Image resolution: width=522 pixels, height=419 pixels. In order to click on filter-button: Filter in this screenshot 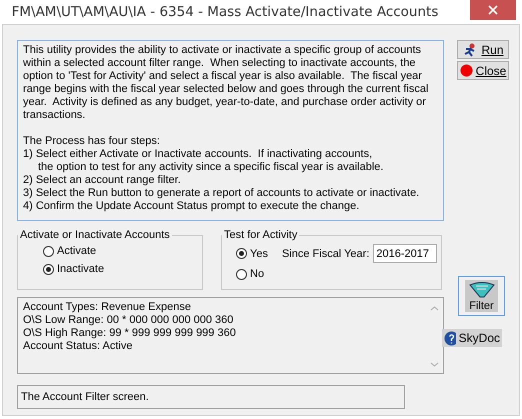, I will do `click(481, 296)`.